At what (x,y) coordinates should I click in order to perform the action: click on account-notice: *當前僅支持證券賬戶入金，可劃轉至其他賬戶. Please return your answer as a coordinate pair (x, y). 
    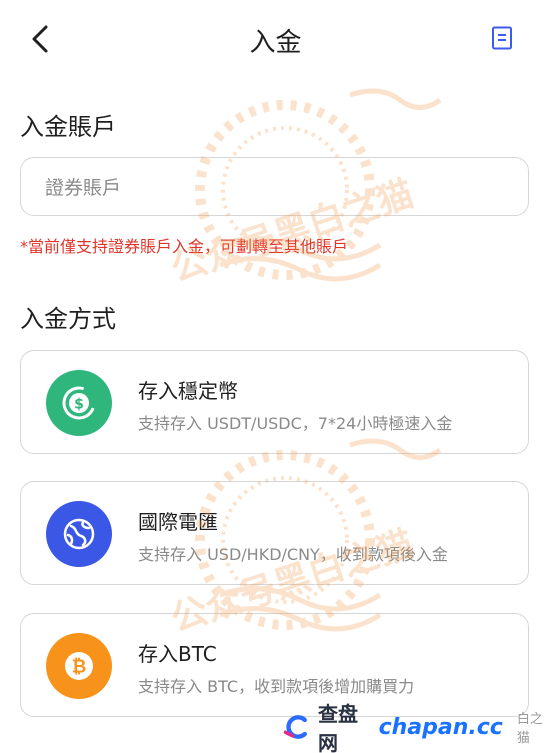
    Looking at the image, I should click on (184, 246).